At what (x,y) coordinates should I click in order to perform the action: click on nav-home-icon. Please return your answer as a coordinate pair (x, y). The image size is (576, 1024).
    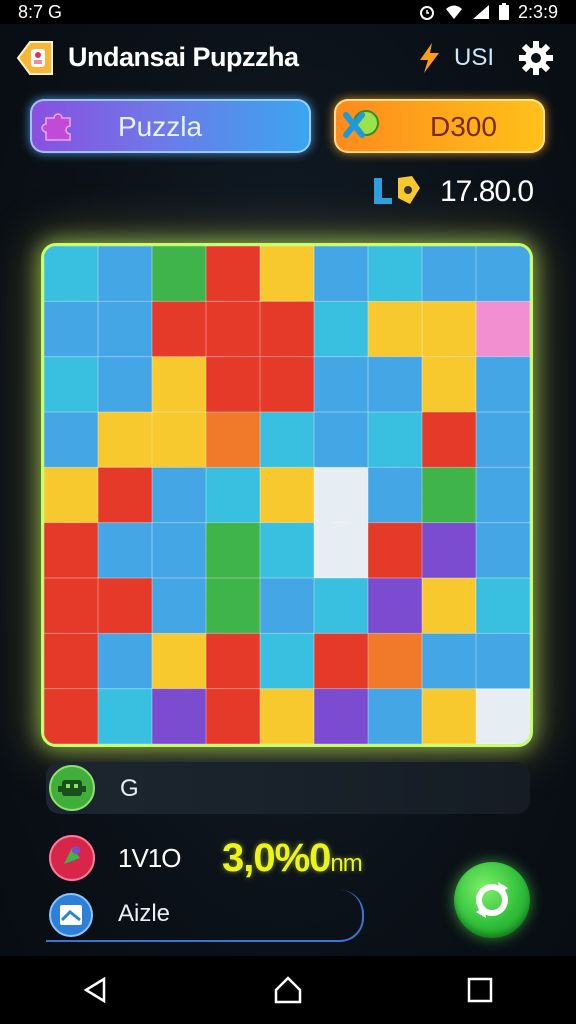
    Looking at the image, I should click on (288, 990).